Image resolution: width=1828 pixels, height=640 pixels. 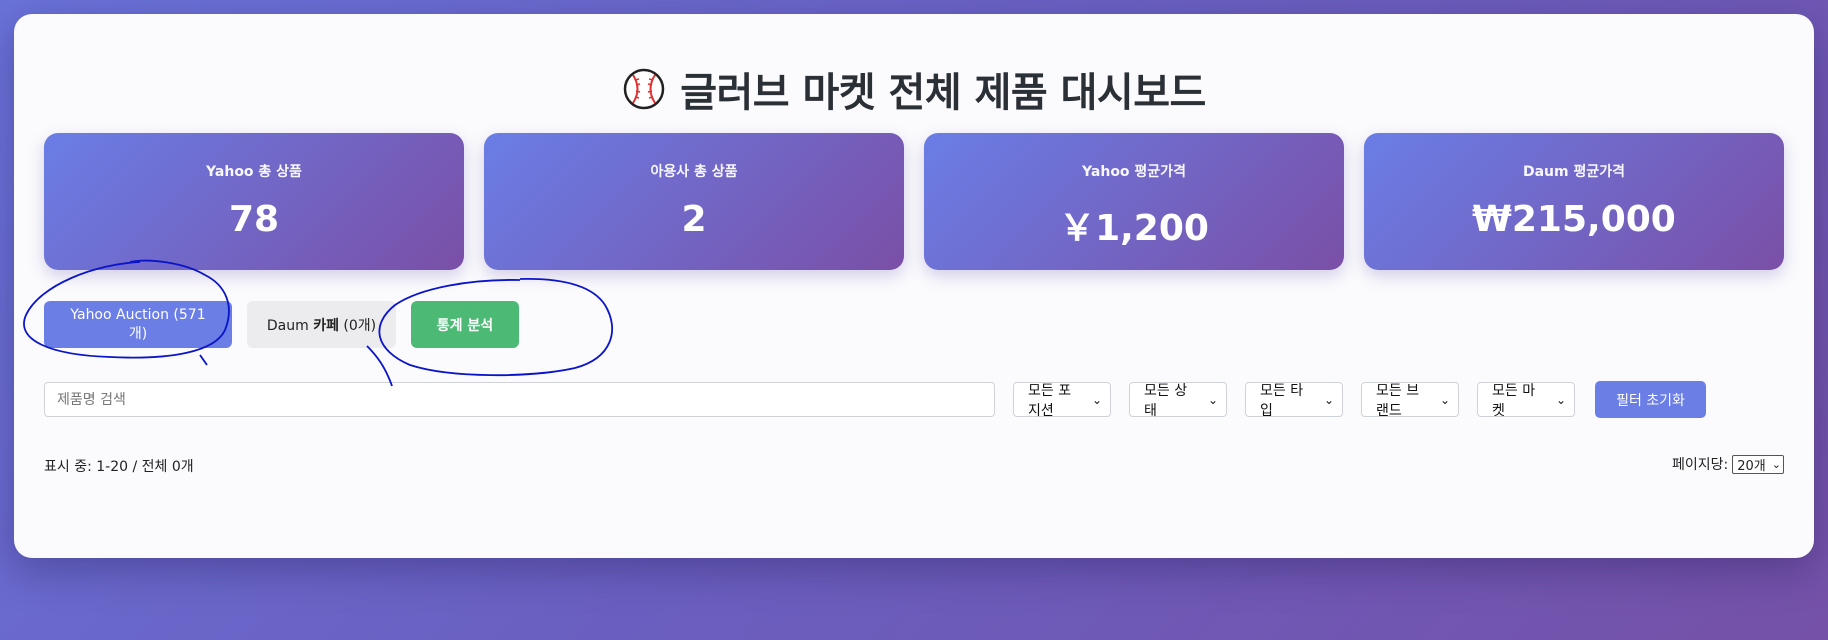 I want to click on per-page-control: 페이지당: 20개 ⌄, so click(x=1728, y=464).